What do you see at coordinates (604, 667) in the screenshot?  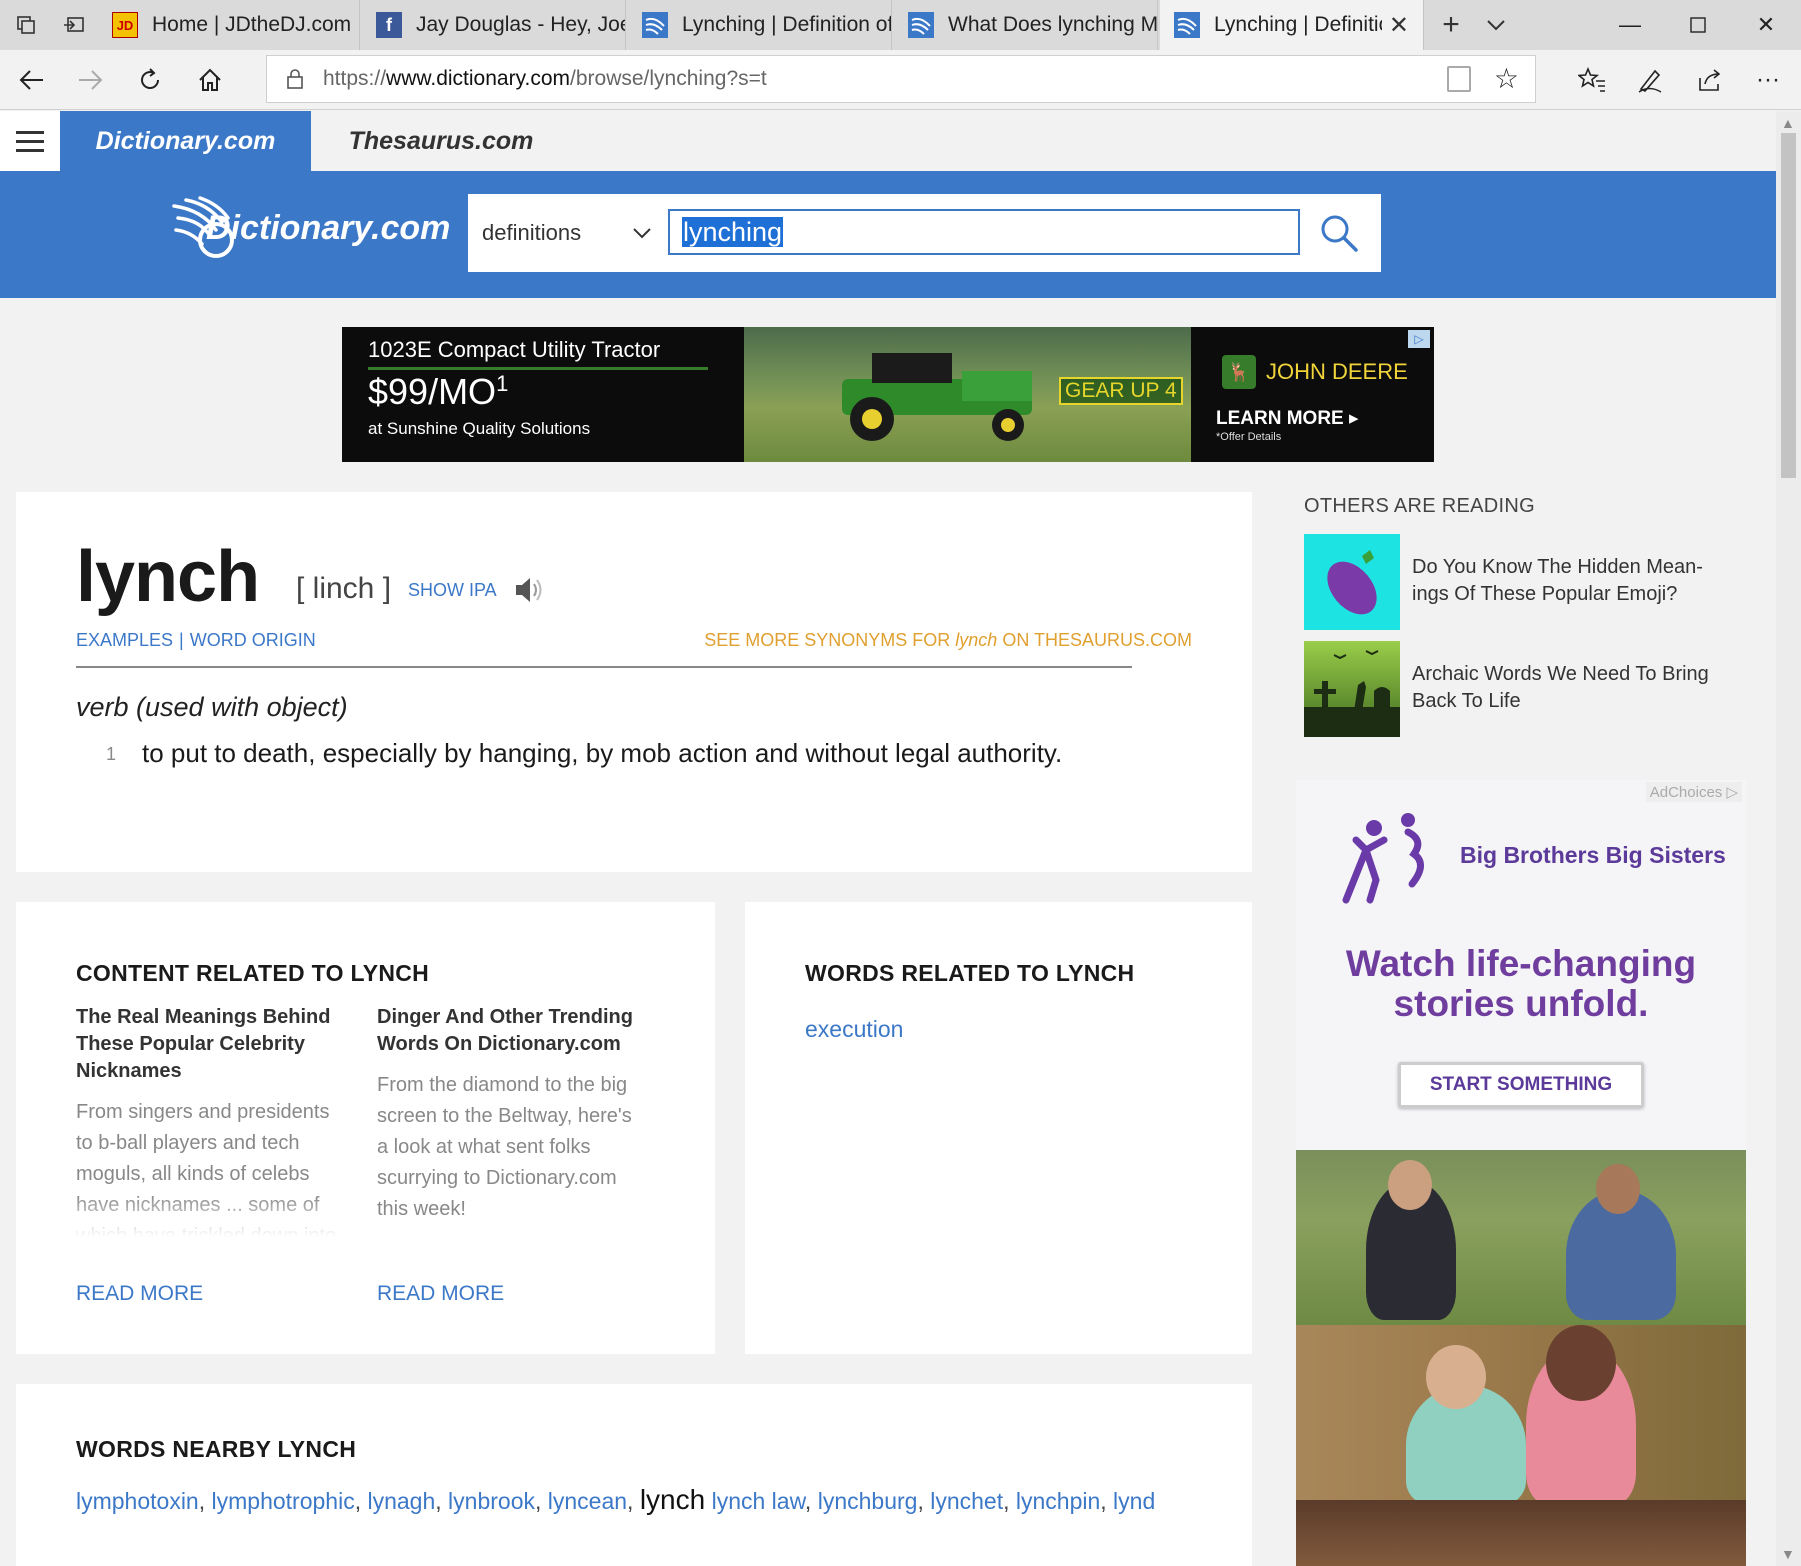 I see `divider` at bounding box center [604, 667].